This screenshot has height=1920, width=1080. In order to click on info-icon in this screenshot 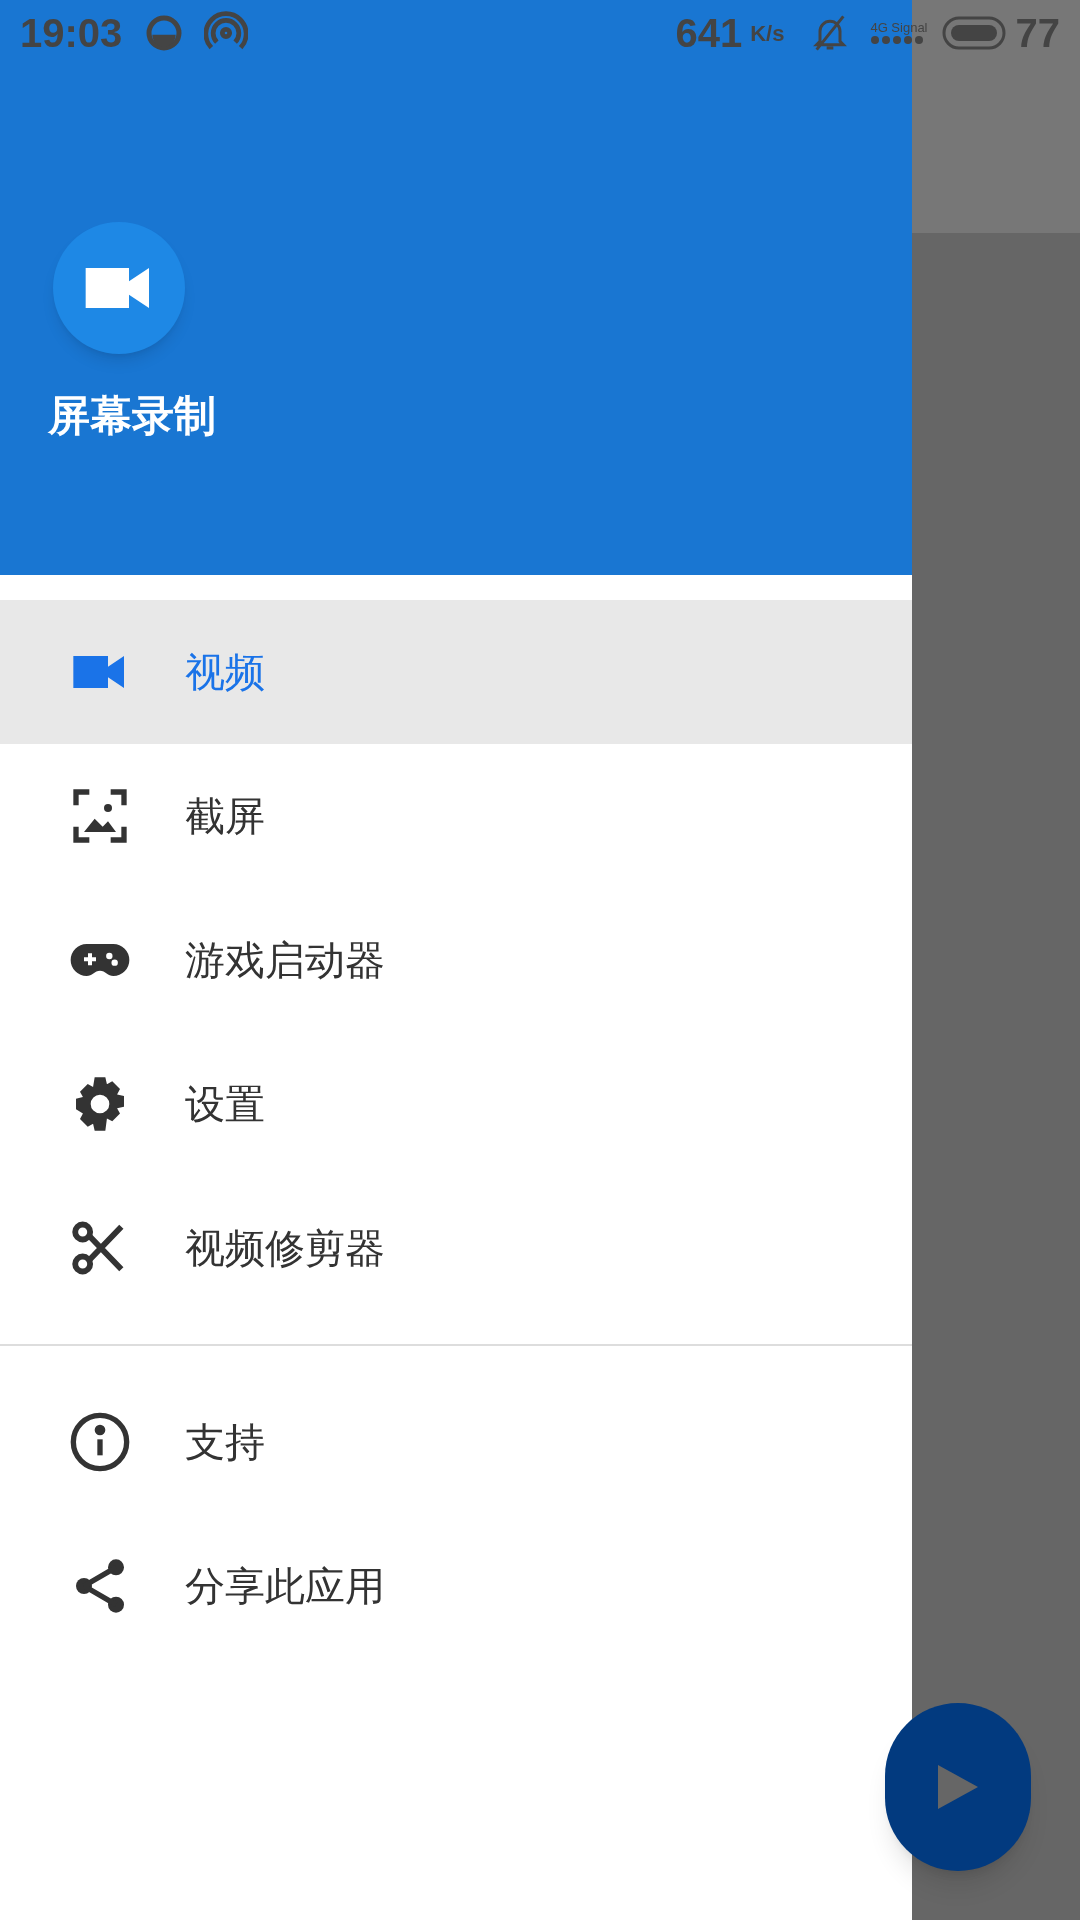, I will do `click(100, 1442)`.